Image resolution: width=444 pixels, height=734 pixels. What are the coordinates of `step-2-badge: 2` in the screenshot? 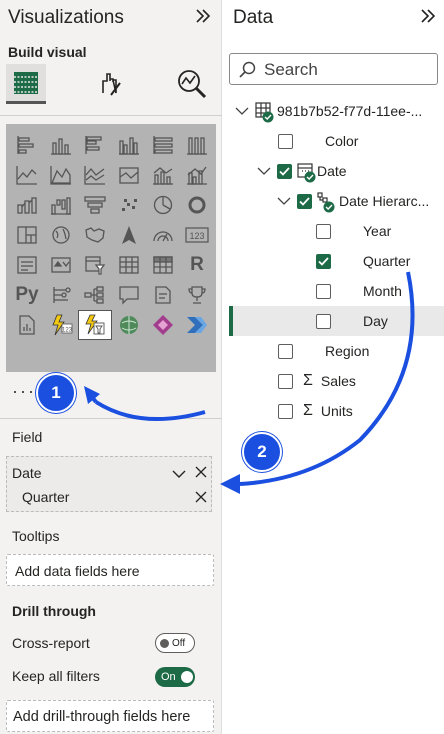 It's located at (262, 452).